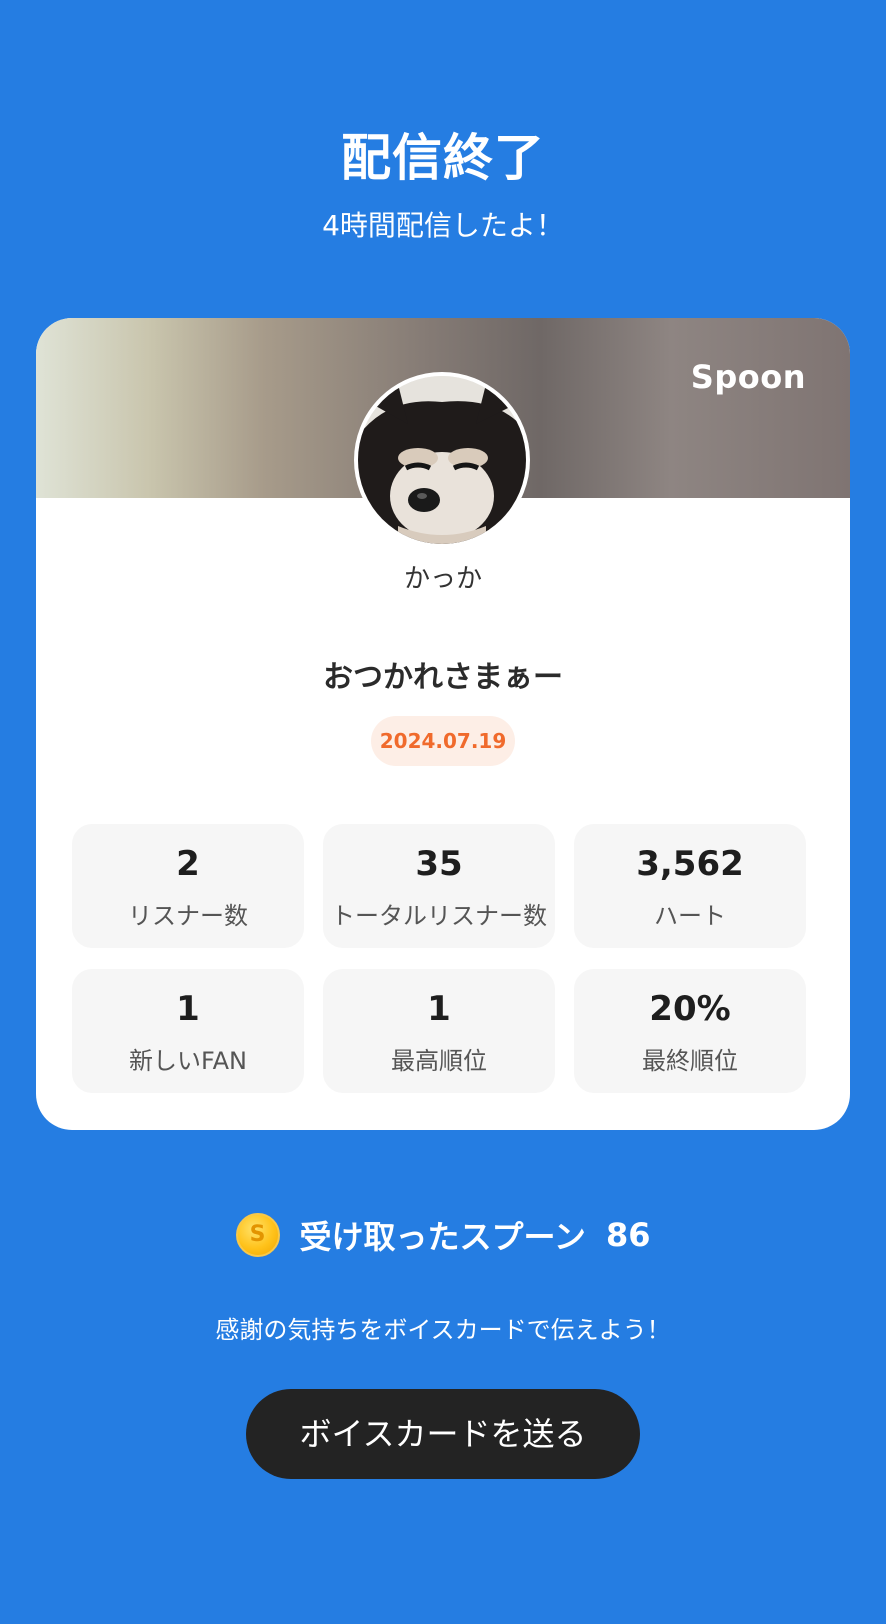  I want to click on avatar, so click(442, 460).